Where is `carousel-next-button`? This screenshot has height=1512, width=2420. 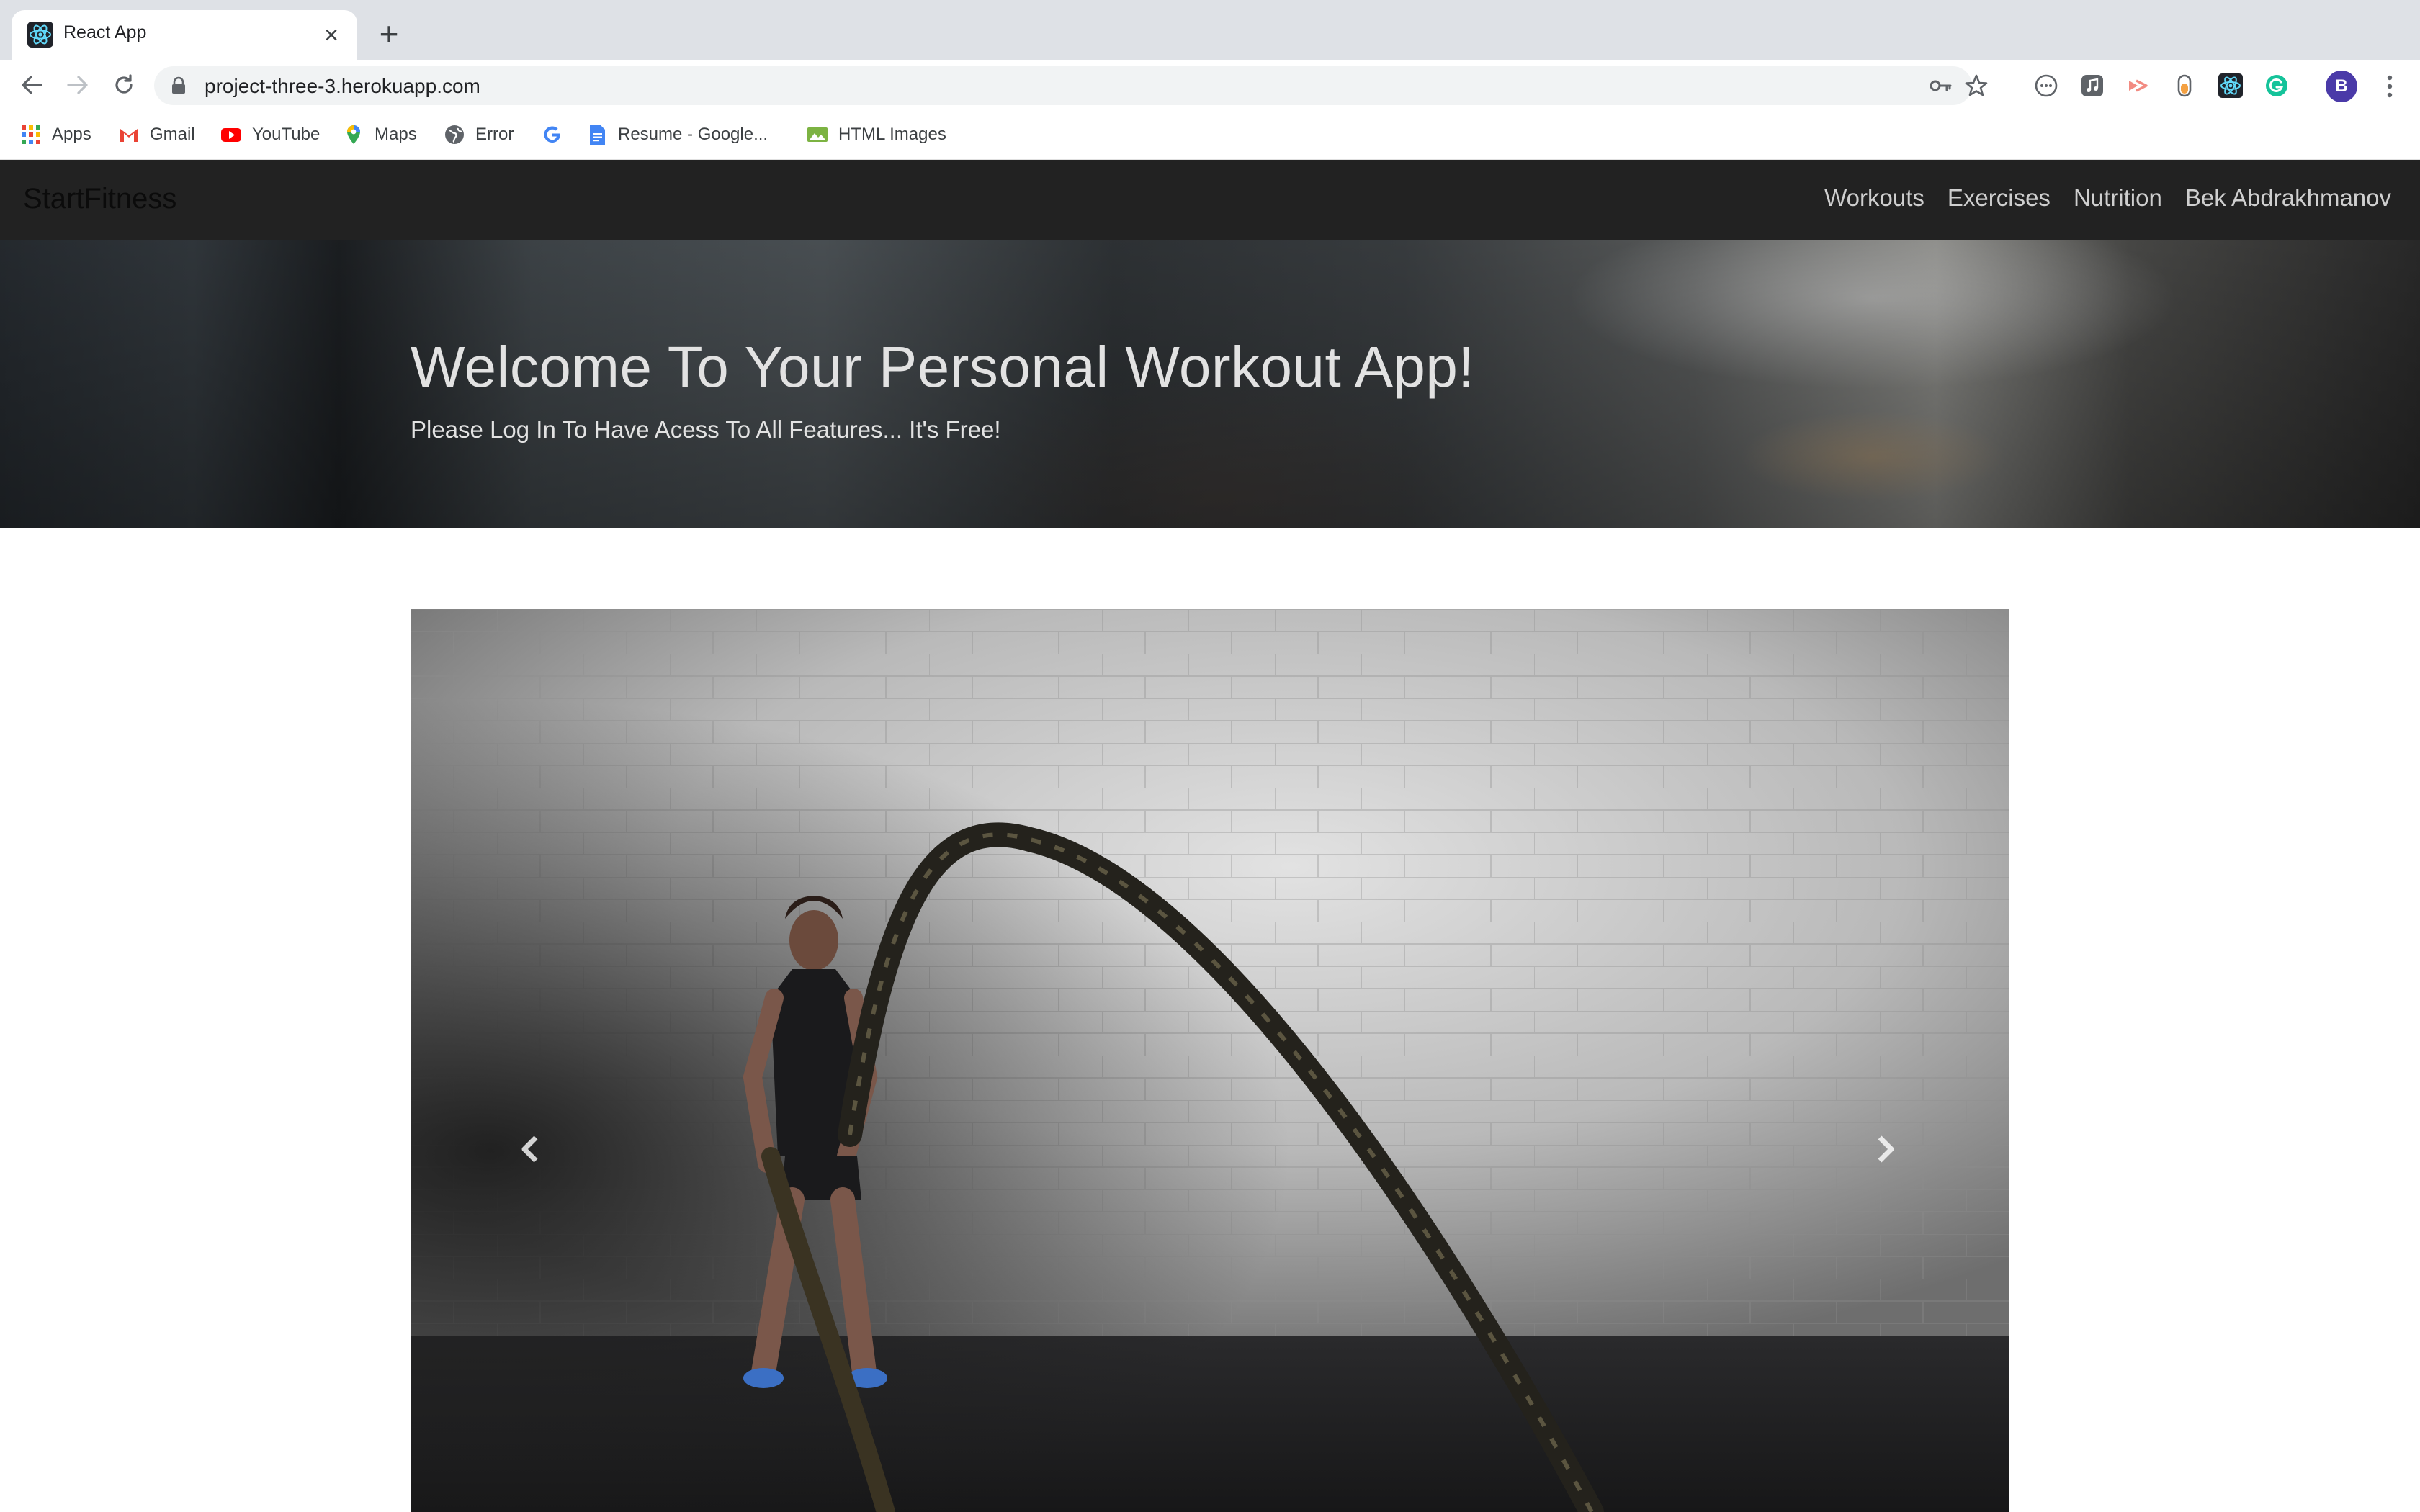
carousel-next-button is located at coordinates (1885, 1149).